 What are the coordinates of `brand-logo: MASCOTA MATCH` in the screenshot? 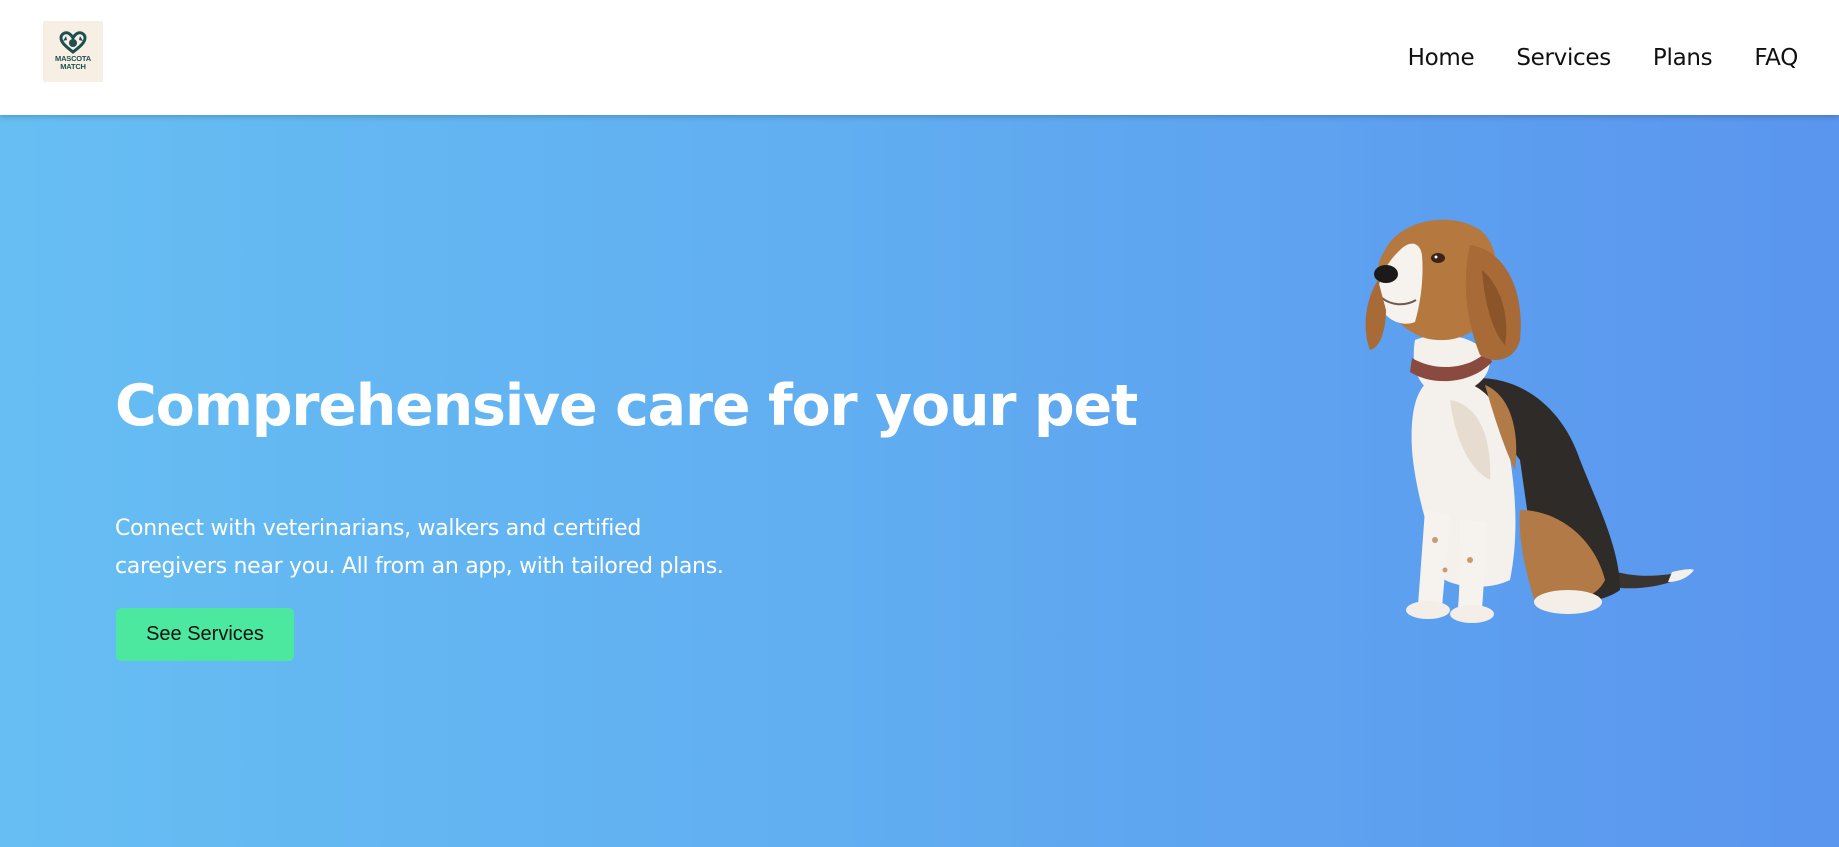 It's located at (73, 51).